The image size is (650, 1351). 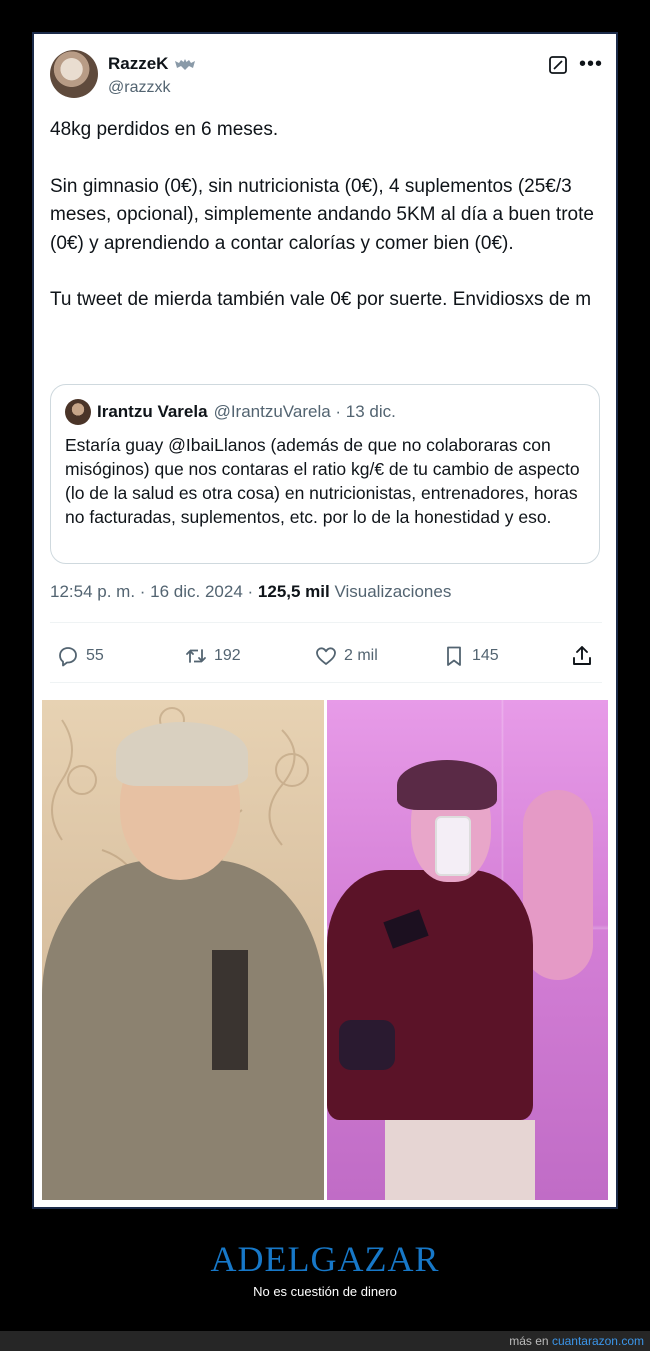 I want to click on share-button, so click(x=582, y=656).